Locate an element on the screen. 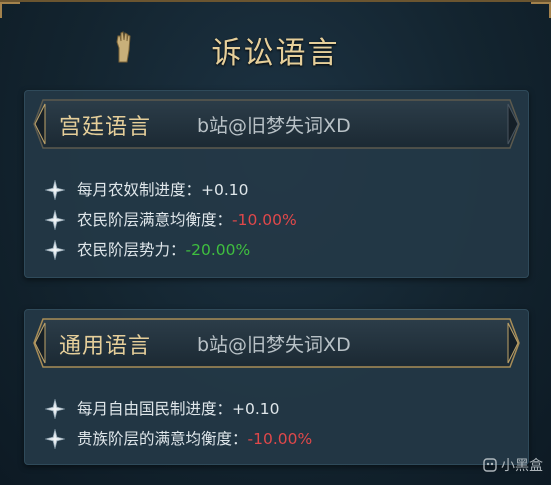 The height and width of the screenshot is (485, 551). effect-label: 农民阶层满意均衡度： is located at coordinates (155, 220).